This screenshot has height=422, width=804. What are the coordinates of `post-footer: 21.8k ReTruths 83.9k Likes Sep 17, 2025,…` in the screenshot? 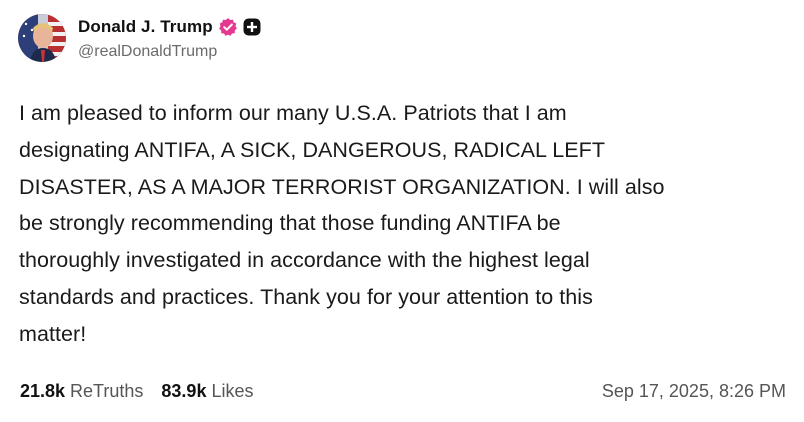 It's located at (403, 391).